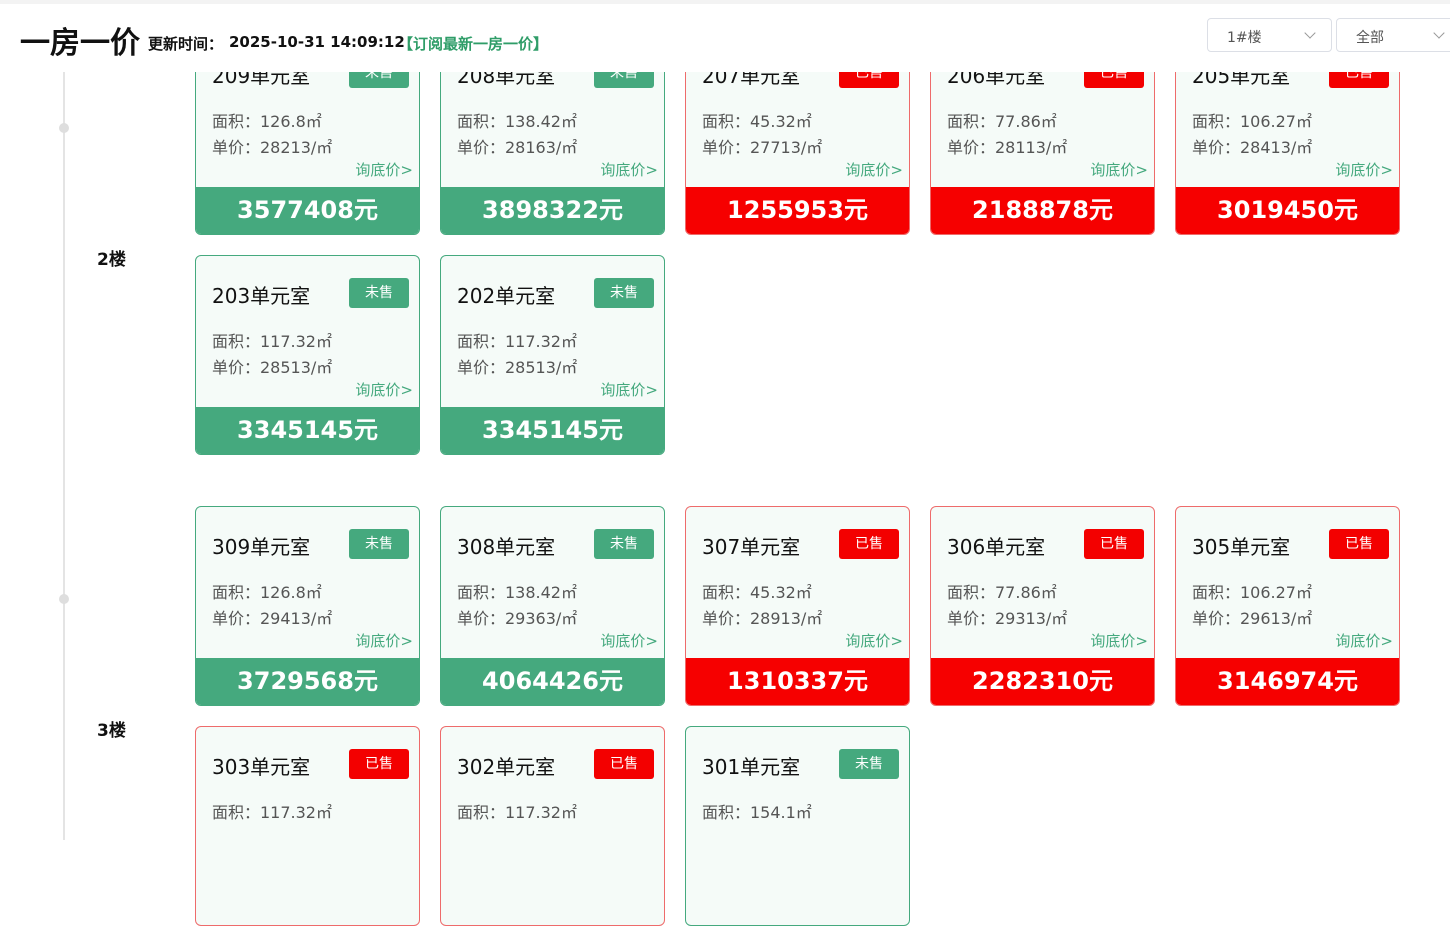 The image size is (1450, 926). I want to click on unit-total-price: 3729568元, so click(307, 681).